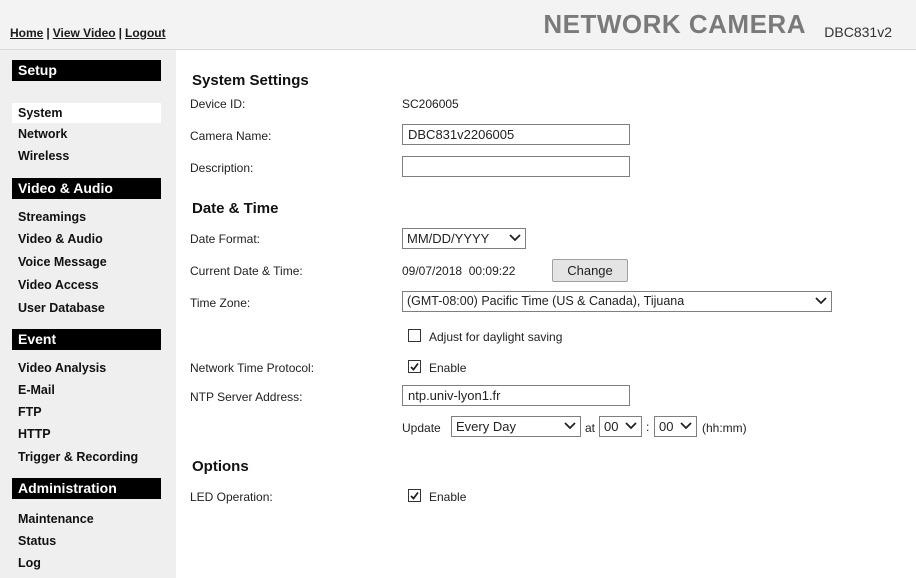 This screenshot has width=916, height=578. I want to click on device-id-value: SC206005, so click(430, 104).